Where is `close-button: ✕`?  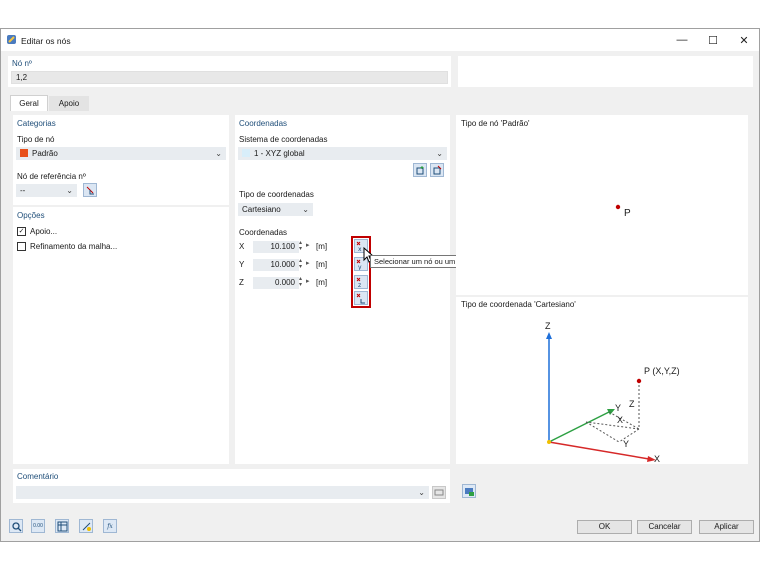
close-button: ✕ is located at coordinates (744, 40).